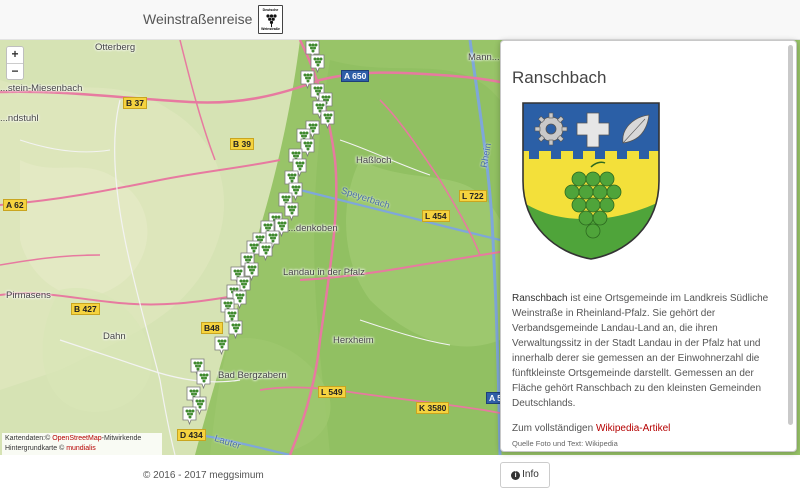 Image resolution: width=800 pixels, height=492 pixels. What do you see at coordinates (270, 29) in the screenshot?
I see `logo-text-bottom: Weinstraße` at bounding box center [270, 29].